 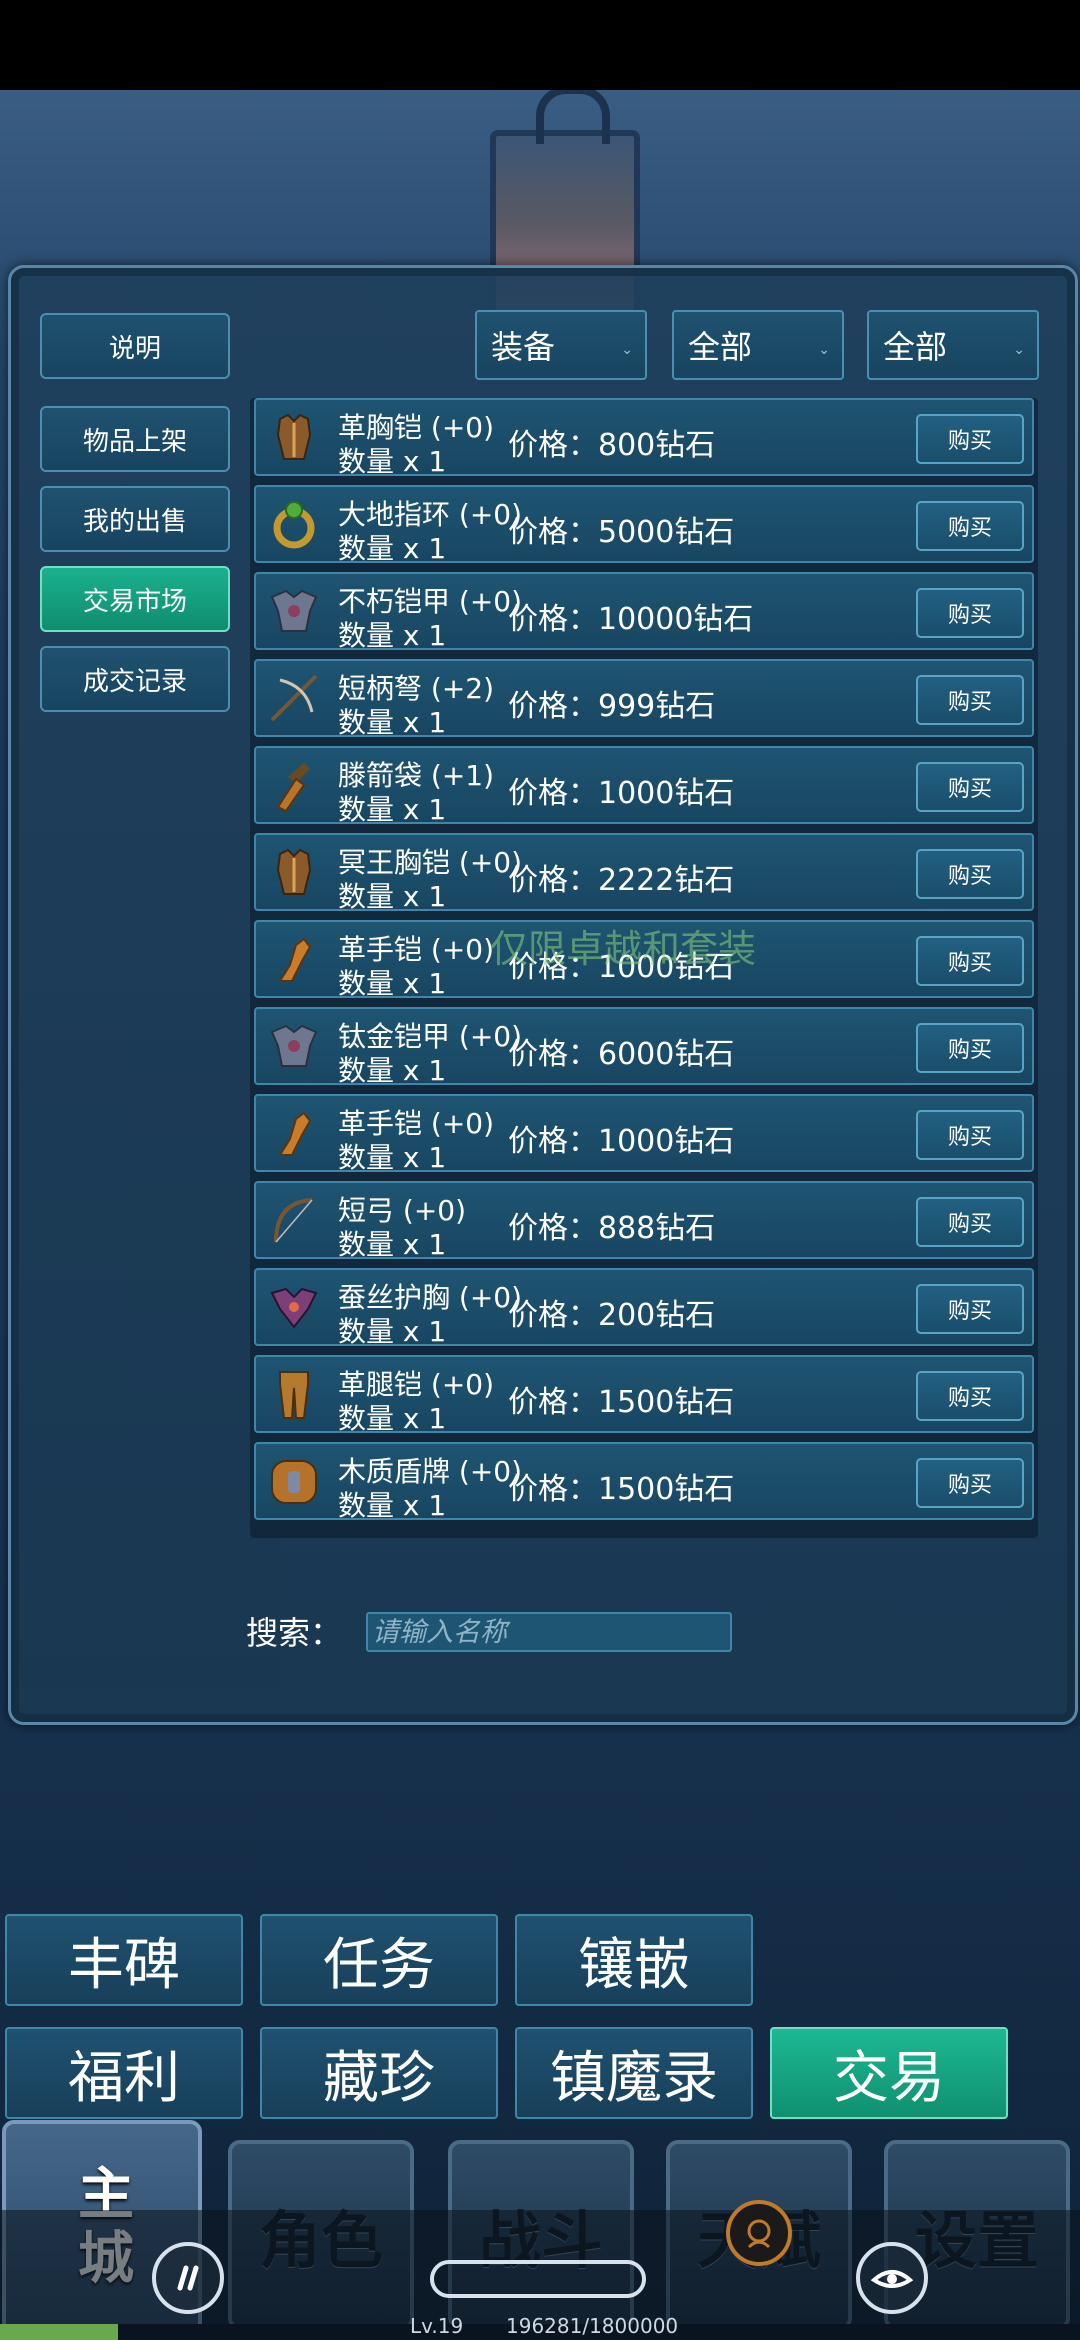 What do you see at coordinates (538, 2279) in the screenshot?
I see `home-indicator-pill` at bounding box center [538, 2279].